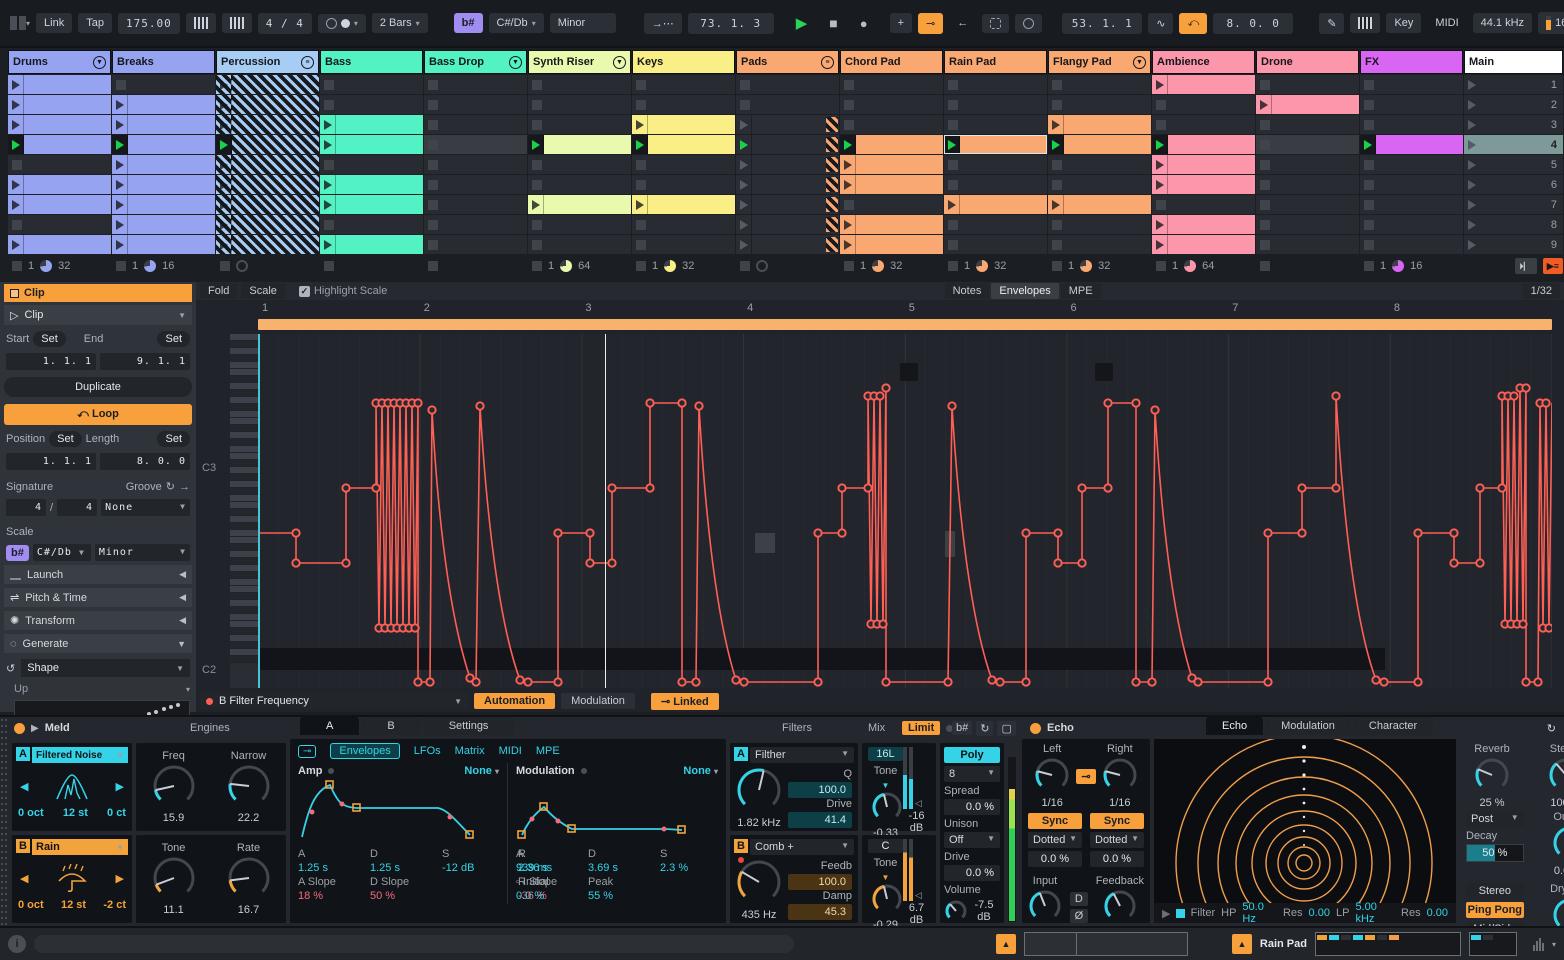 This screenshot has width=1564, height=960. Describe the element at coordinates (820, 912) in the screenshot. I see `filter-b-damp: 45.3` at that location.